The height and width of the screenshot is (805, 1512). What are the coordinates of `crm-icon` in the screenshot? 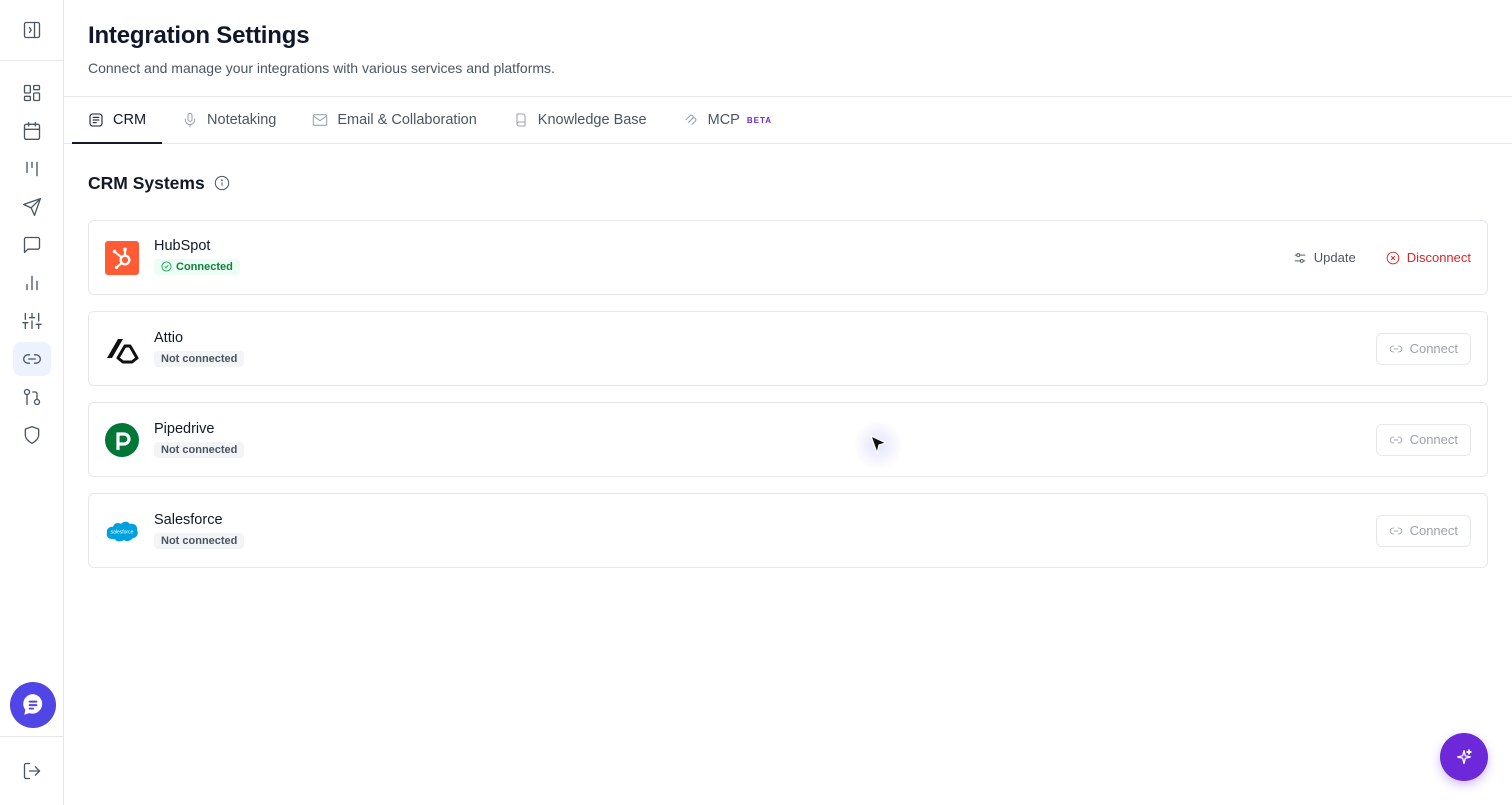 It's located at (96, 120).